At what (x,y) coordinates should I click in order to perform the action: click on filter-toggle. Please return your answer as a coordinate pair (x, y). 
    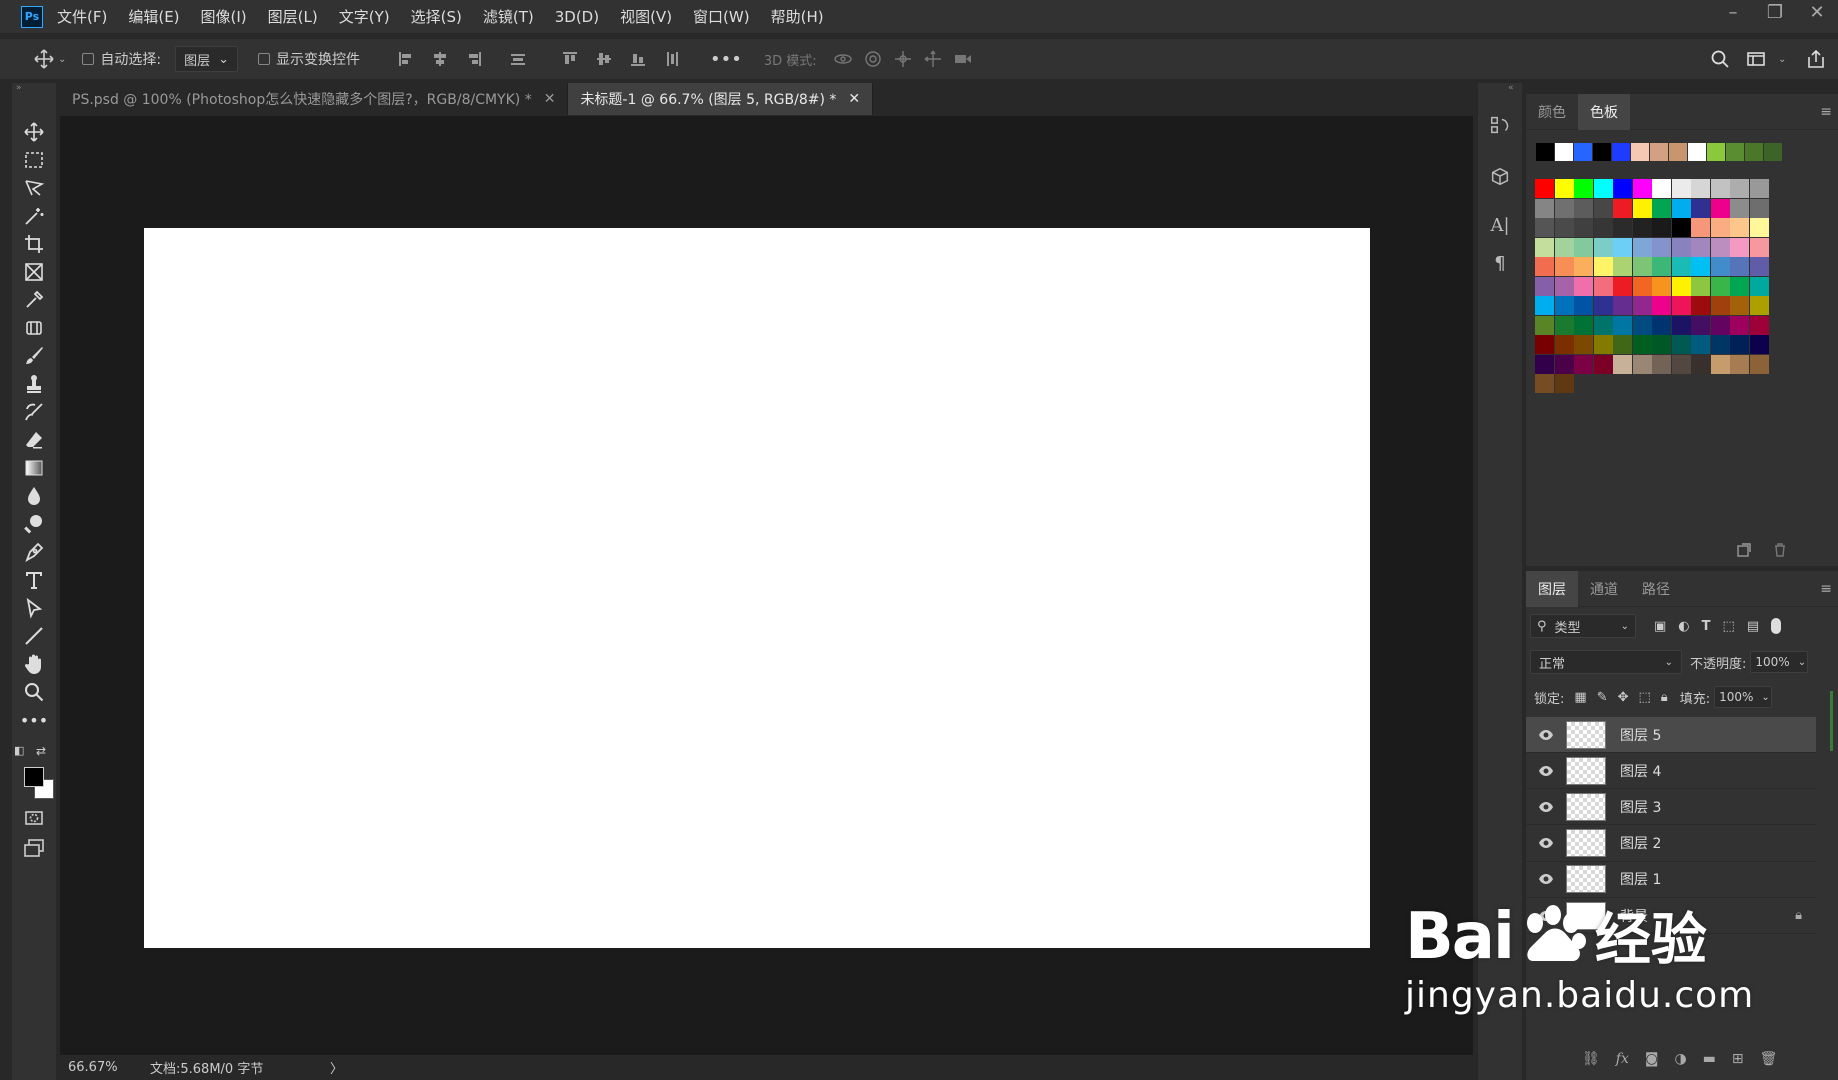
    Looking at the image, I should click on (1776, 626).